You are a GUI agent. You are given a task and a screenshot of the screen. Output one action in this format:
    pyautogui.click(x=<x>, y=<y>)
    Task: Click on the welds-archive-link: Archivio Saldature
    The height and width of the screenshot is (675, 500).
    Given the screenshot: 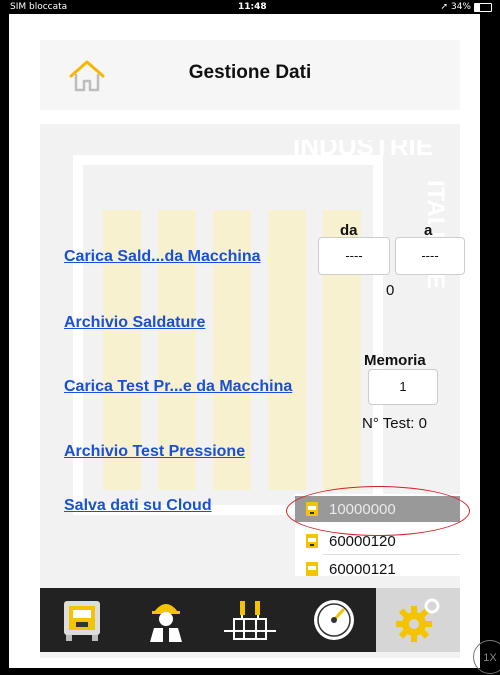 What is the action you would take?
    pyautogui.click(x=134, y=323)
    